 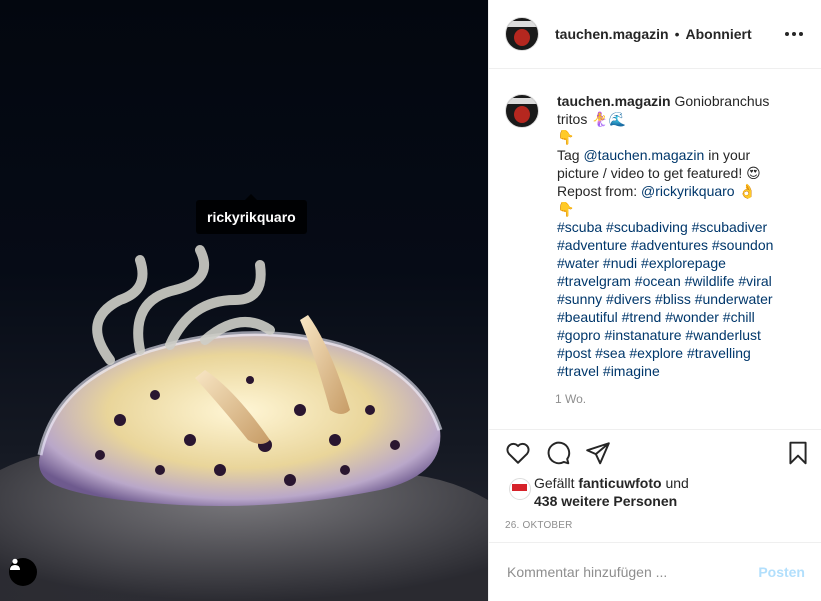 What do you see at coordinates (719, 34) in the screenshot?
I see `follow-status-button: Abonniert` at bounding box center [719, 34].